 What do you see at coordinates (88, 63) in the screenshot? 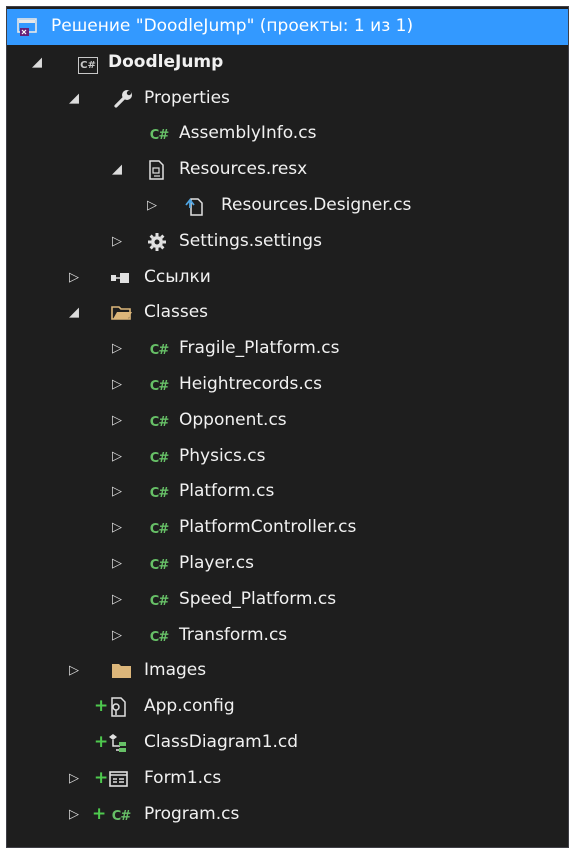
I see `csharp-project-icon: C#` at bounding box center [88, 63].